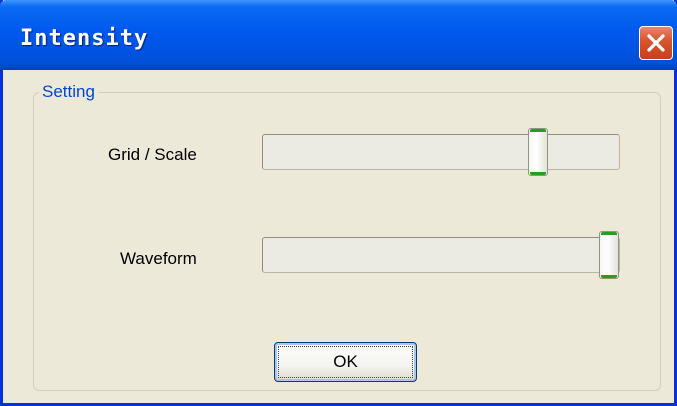 The image size is (677, 406). What do you see at coordinates (152, 154) in the screenshot?
I see `grid-scale-label: Grid / Scale` at bounding box center [152, 154].